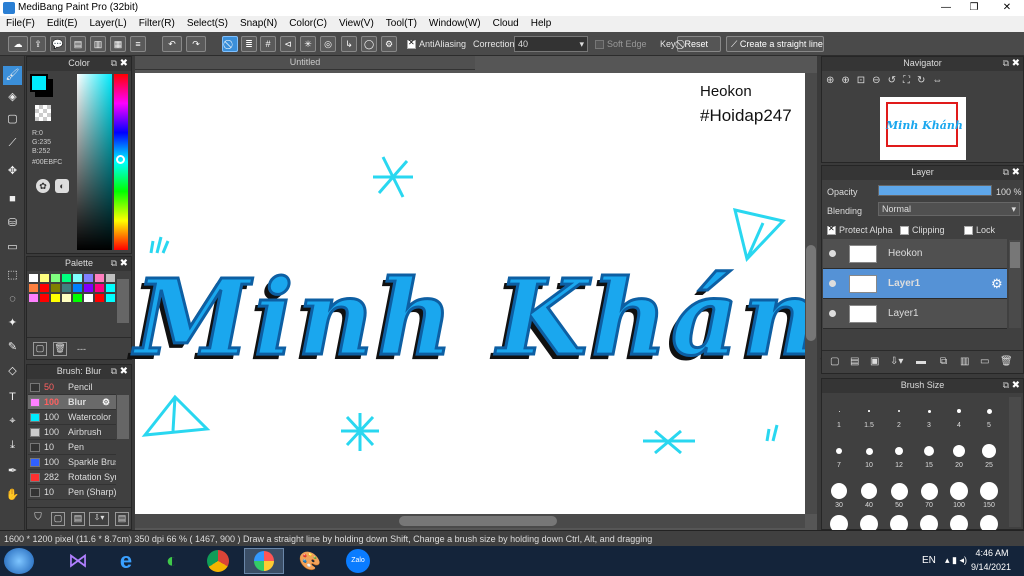  I want to click on antialiasing-toggle: AntiAliasing, so click(436, 44).